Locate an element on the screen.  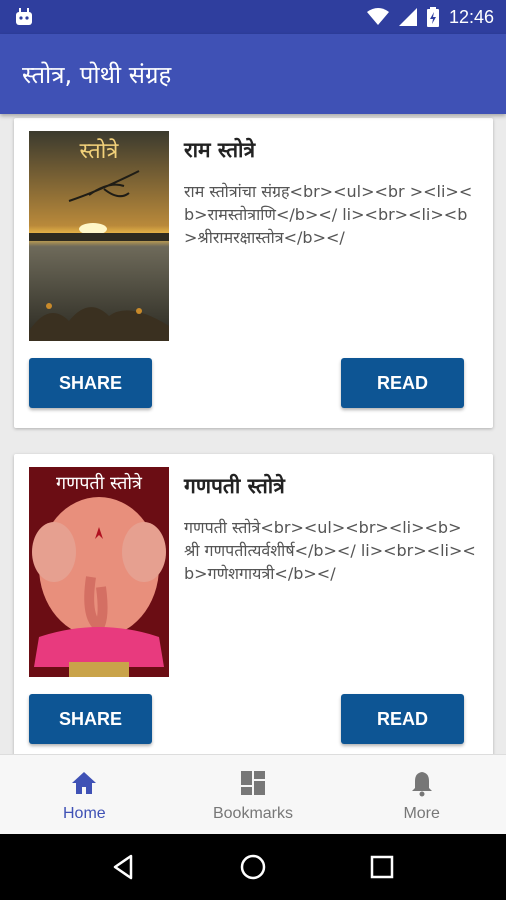
nav-label: Bookmarks is located at coordinates (253, 813).